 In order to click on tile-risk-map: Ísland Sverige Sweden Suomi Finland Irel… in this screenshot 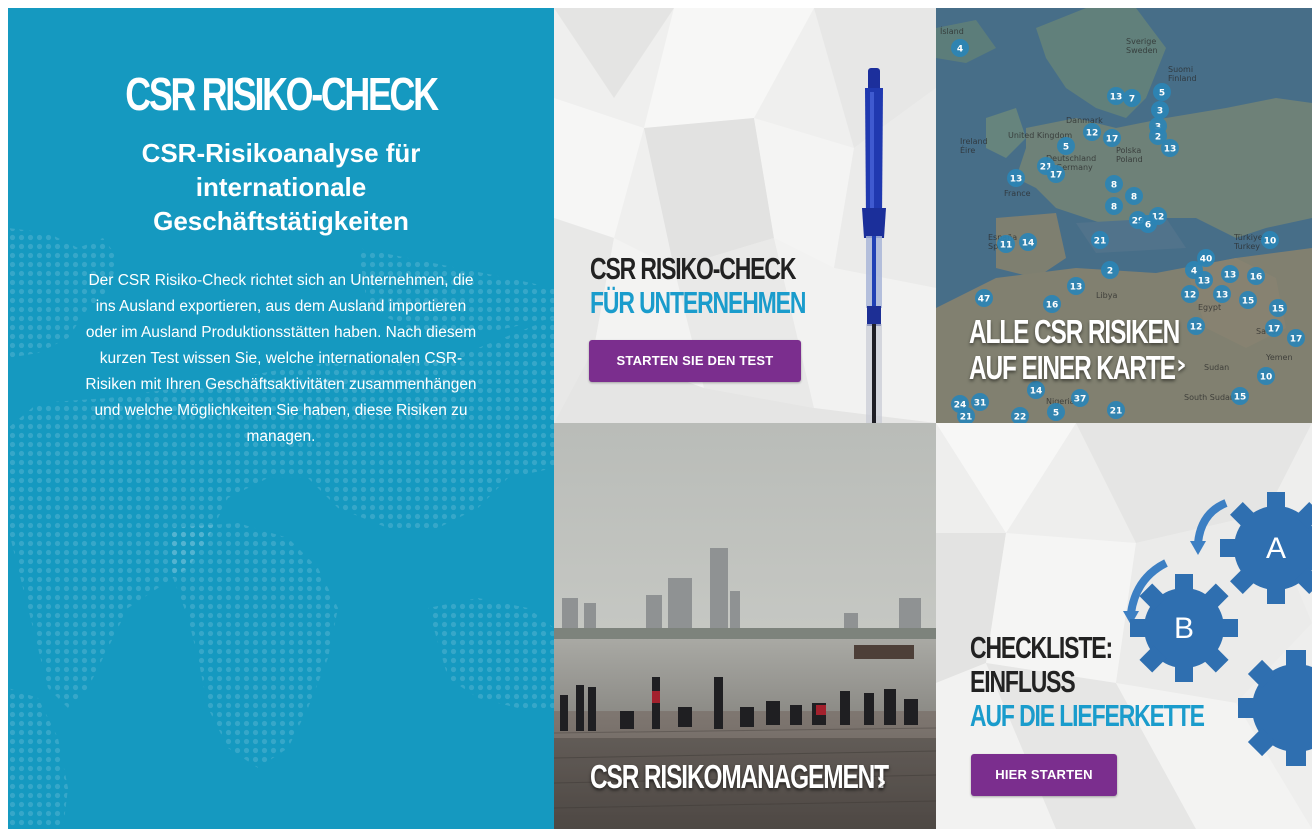, I will do `click(1124, 215)`.